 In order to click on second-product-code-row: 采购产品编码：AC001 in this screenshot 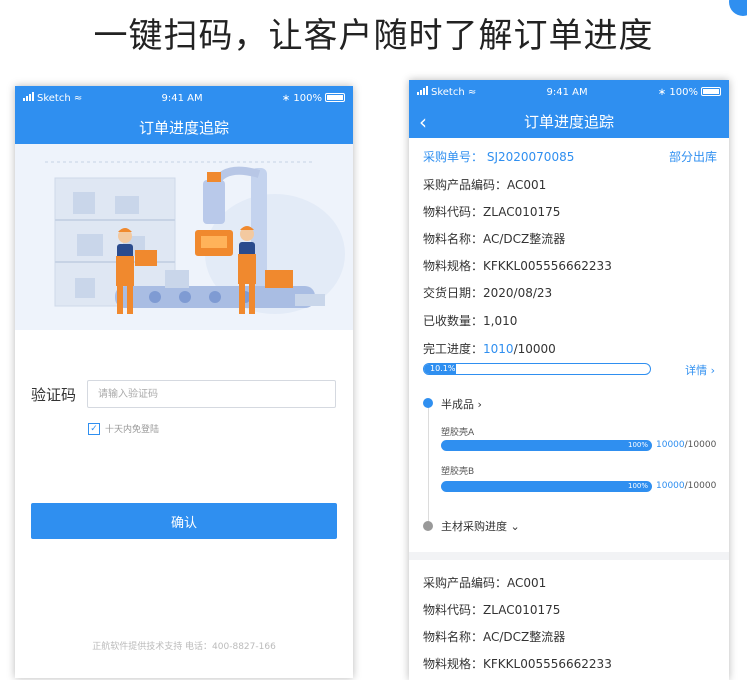, I will do `click(484, 582)`.